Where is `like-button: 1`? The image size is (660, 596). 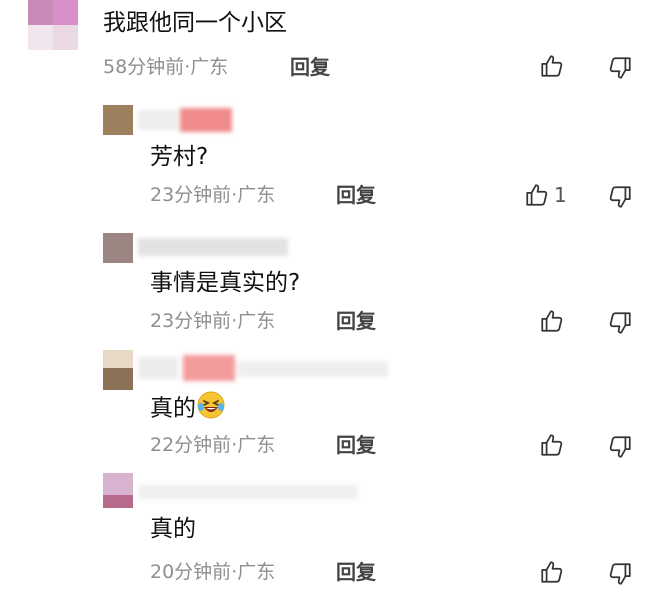
like-button: 1 is located at coordinates (545, 195).